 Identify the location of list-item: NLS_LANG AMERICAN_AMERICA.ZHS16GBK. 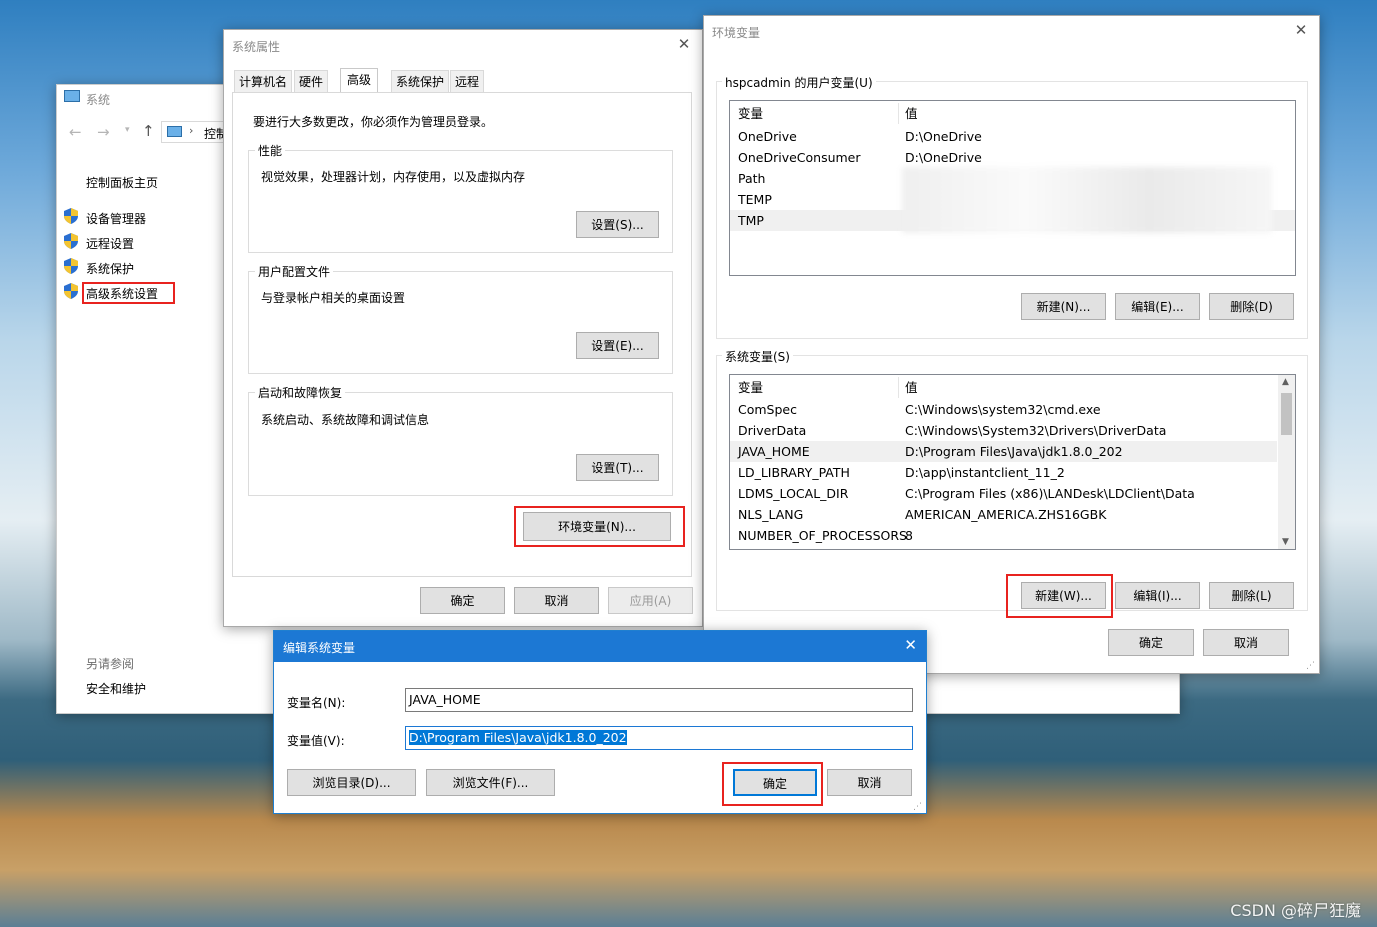
(1003, 514).